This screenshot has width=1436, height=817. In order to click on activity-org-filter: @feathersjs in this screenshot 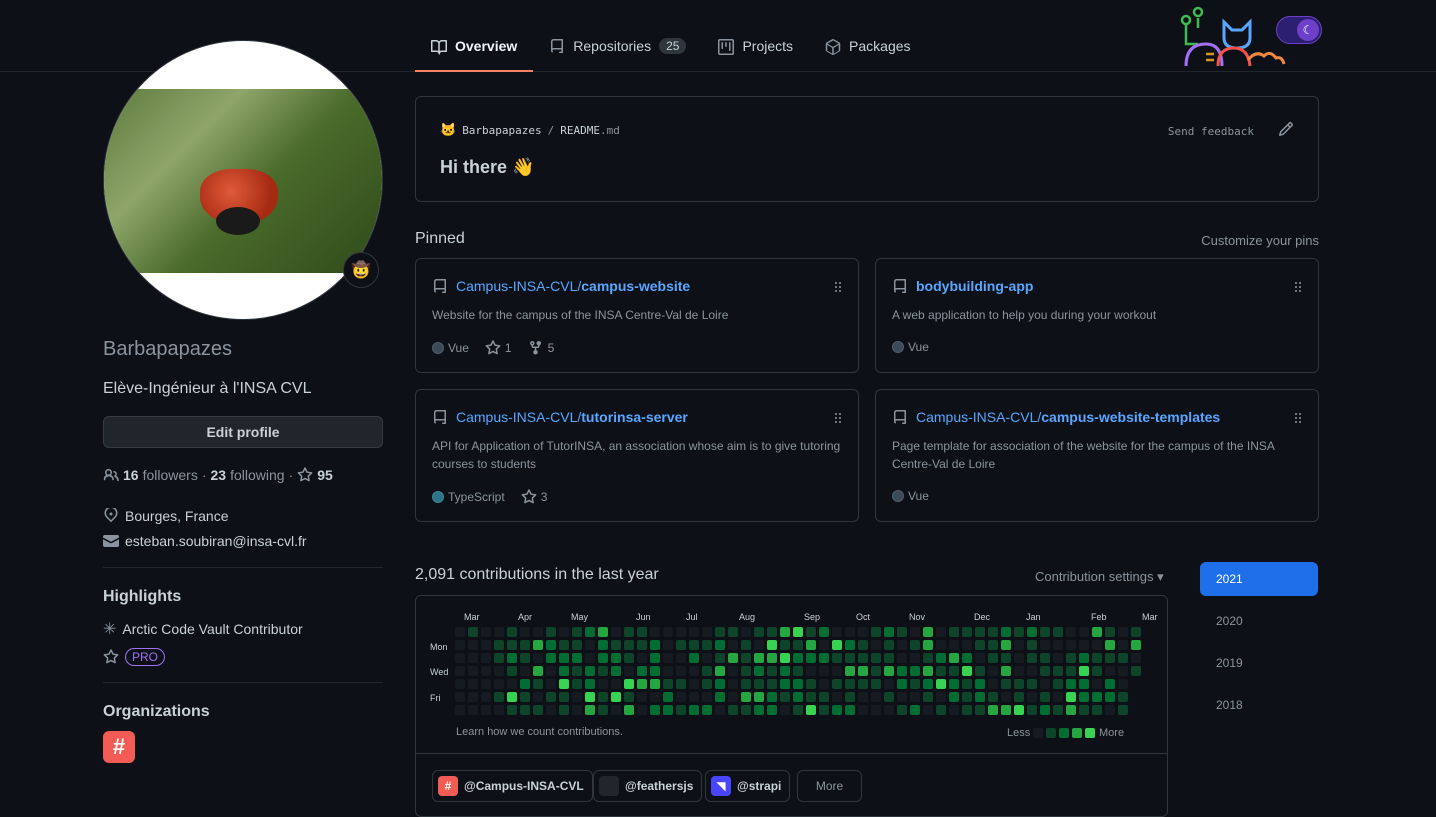, I will do `click(648, 786)`.